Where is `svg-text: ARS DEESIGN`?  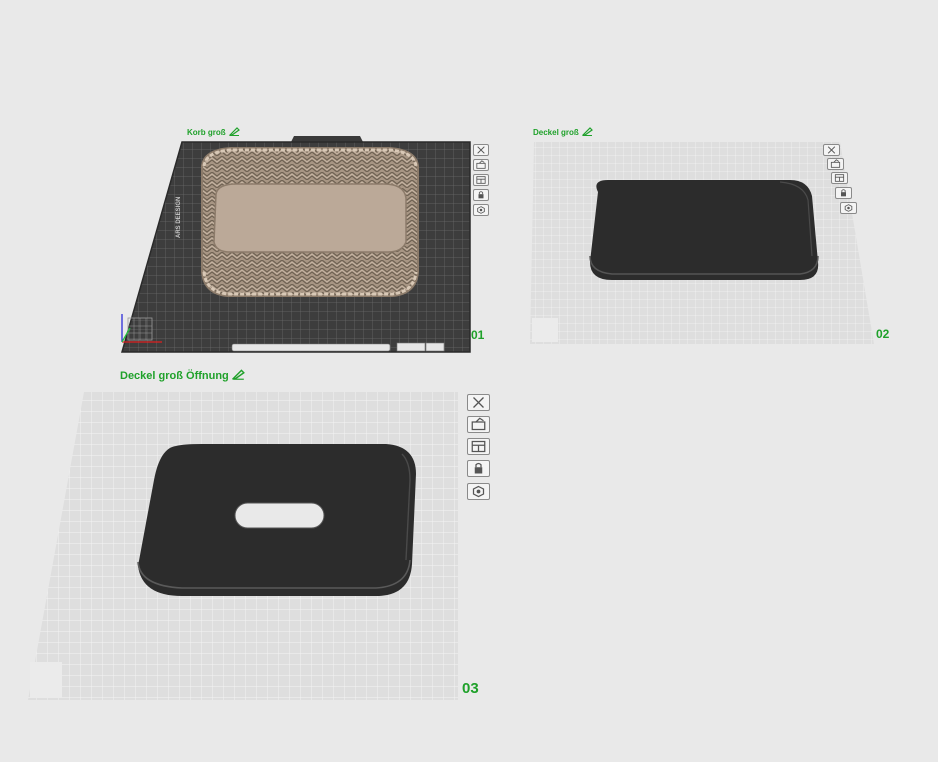 svg-text: ARS DEESIGN is located at coordinates (179, 217).